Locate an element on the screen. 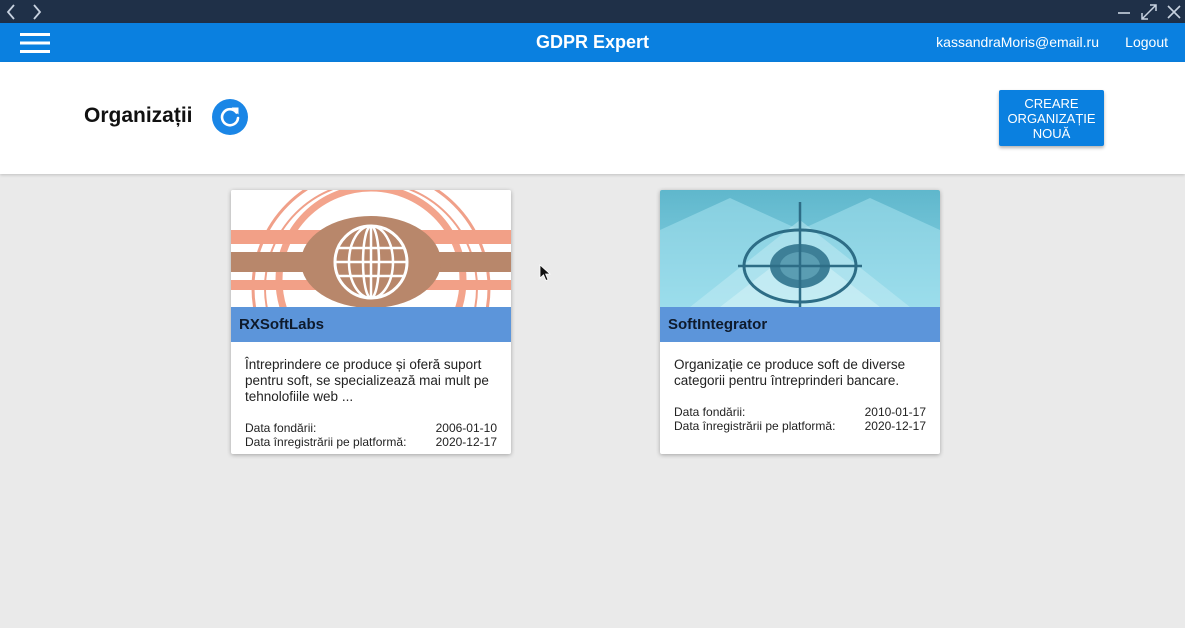  crosshair-logo-icon is located at coordinates (800, 248).